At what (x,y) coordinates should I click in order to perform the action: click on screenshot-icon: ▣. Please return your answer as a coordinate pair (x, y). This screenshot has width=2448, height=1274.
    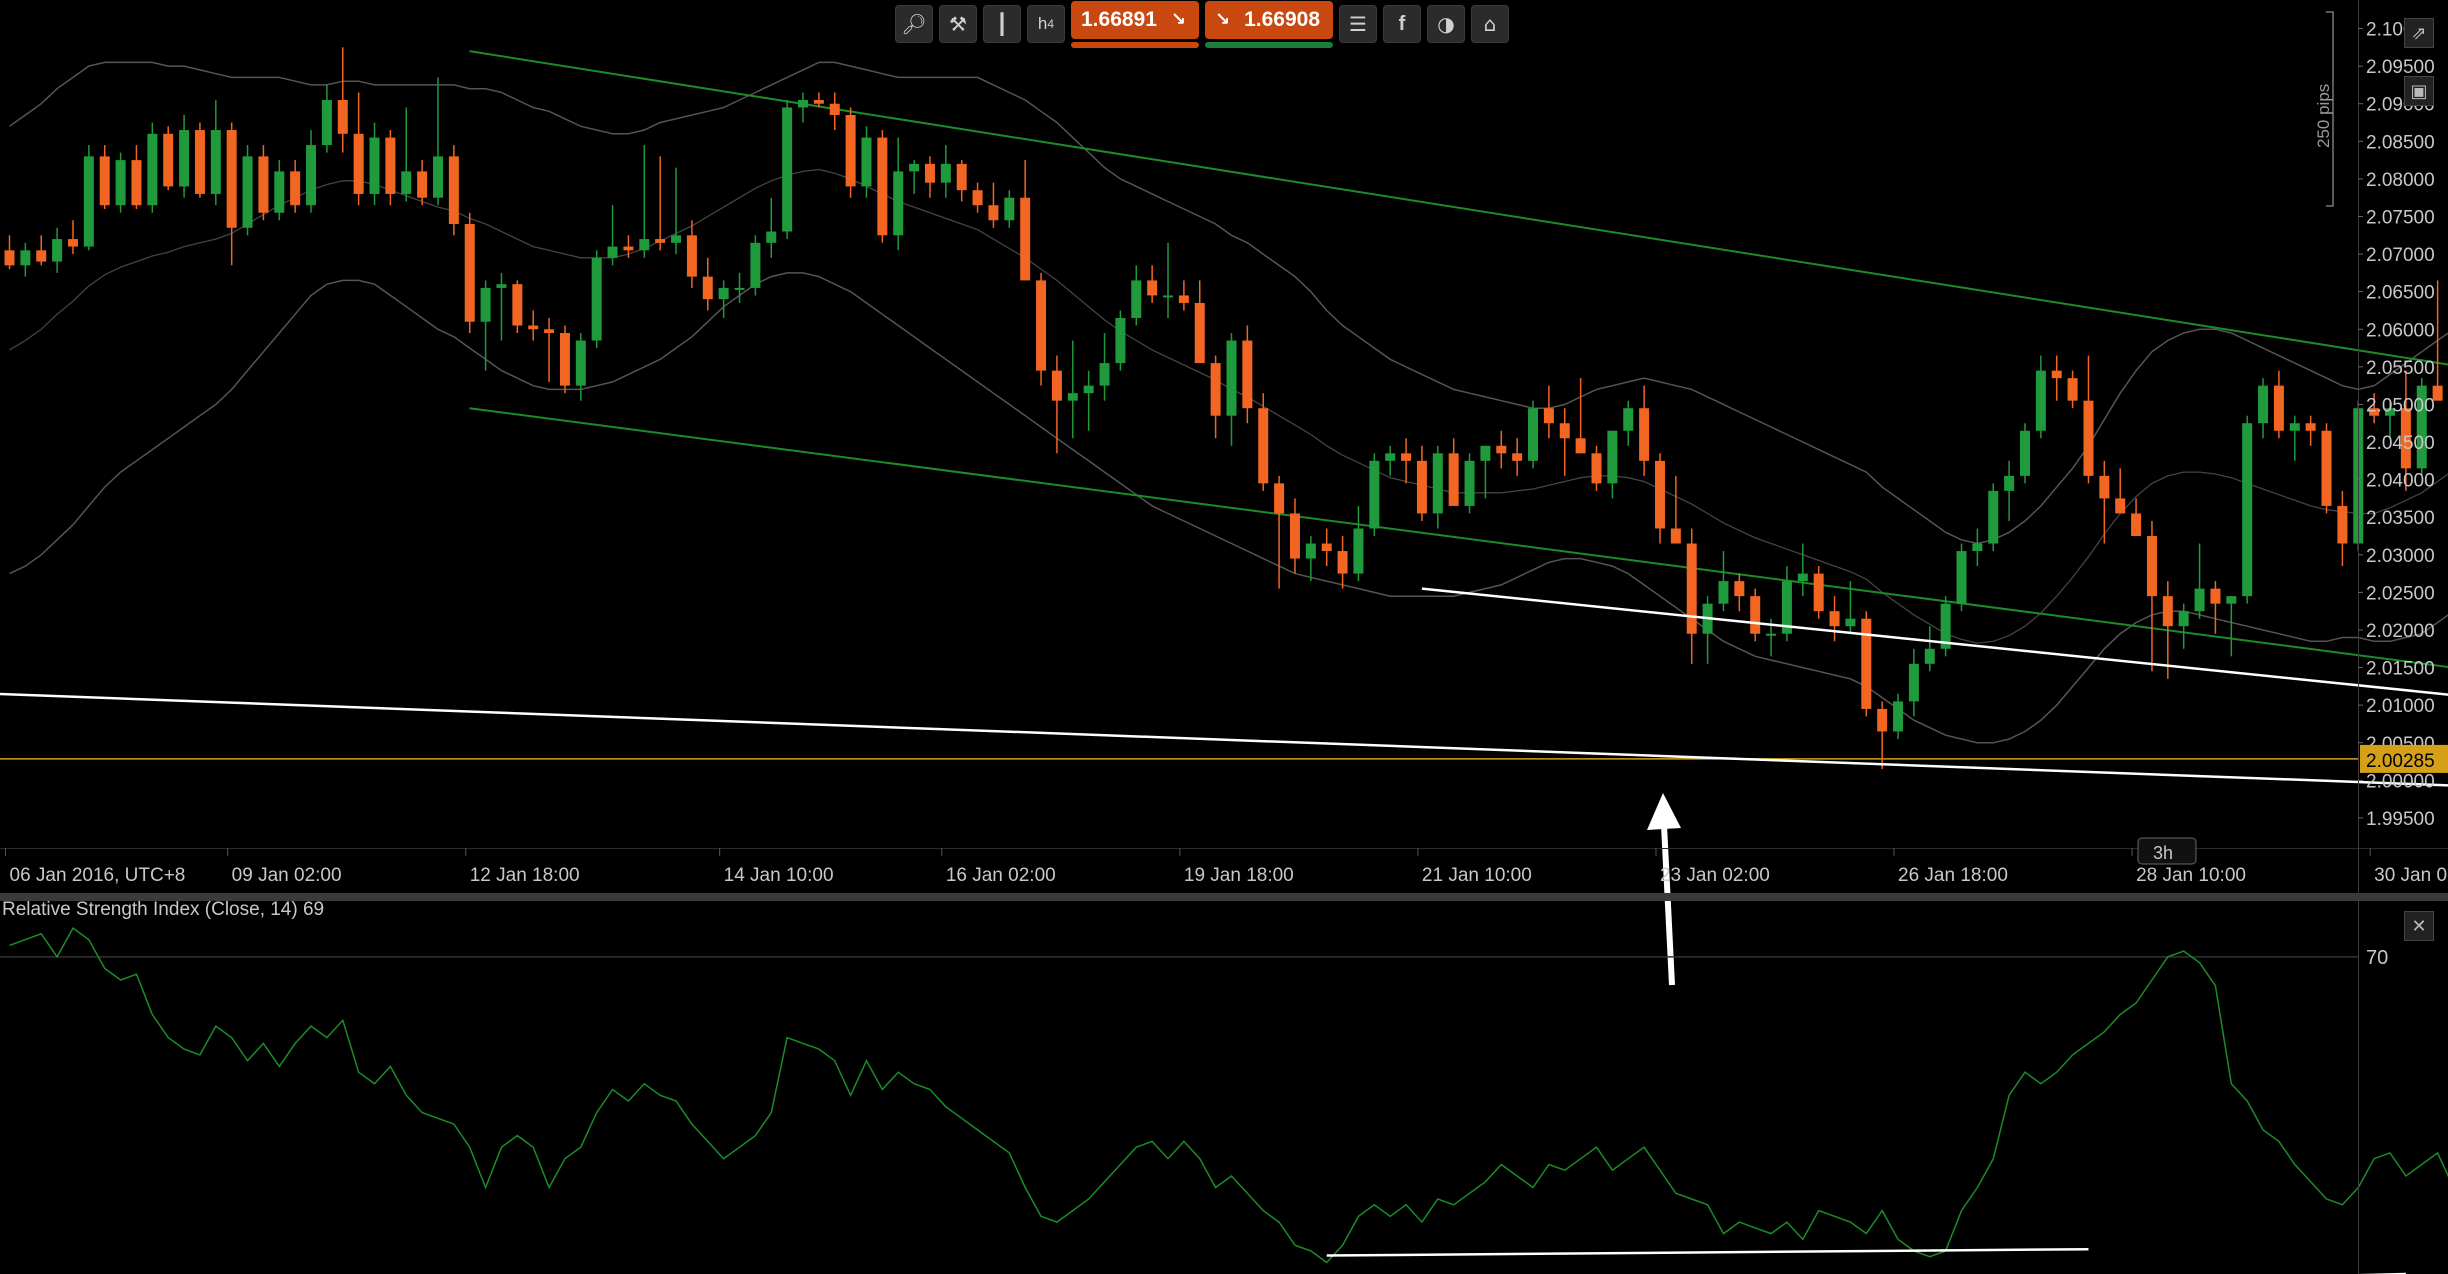
    Looking at the image, I should click on (2419, 91).